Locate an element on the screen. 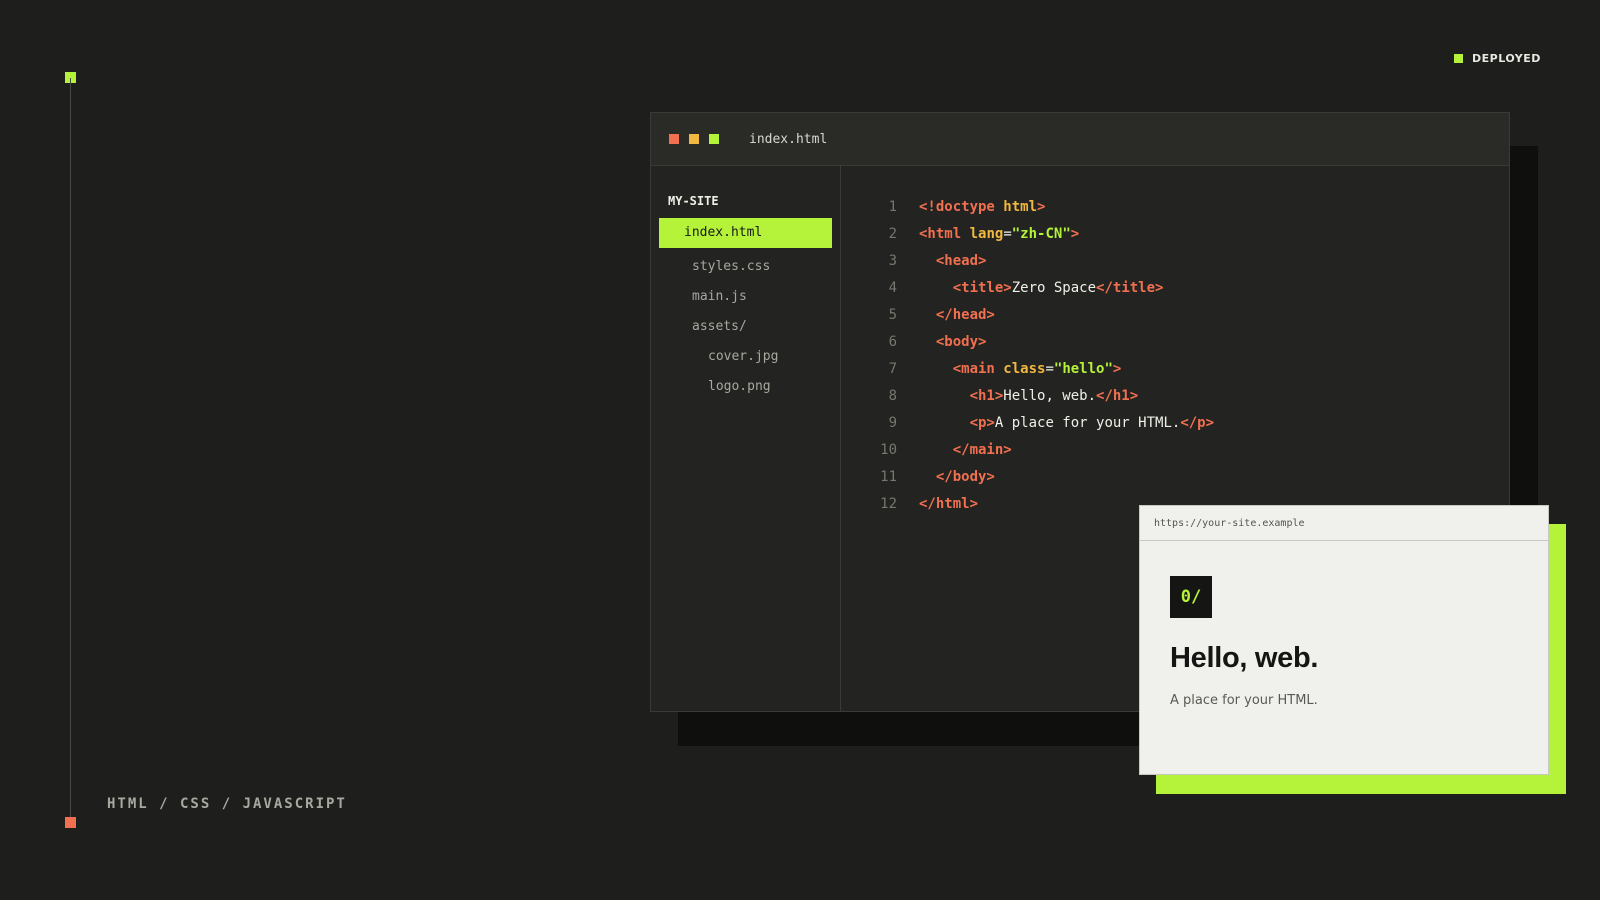 The width and height of the screenshot is (1600, 900). code-token: <!doctype is located at coordinates (957, 207).